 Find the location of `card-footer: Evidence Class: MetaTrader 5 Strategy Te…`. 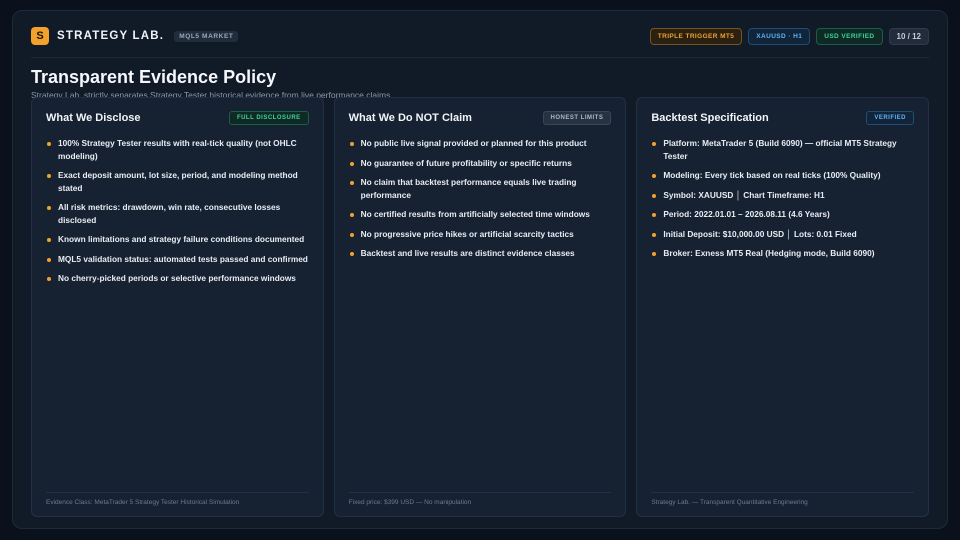

card-footer: Evidence Class: MetaTrader 5 Strategy Te… is located at coordinates (177, 499).